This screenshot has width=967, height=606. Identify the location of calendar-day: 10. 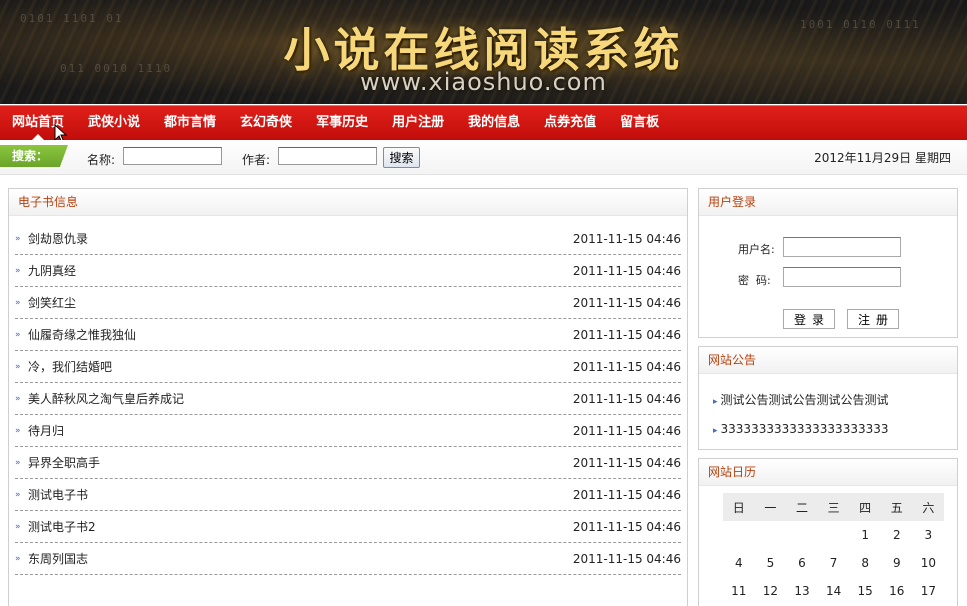
(929, 563).